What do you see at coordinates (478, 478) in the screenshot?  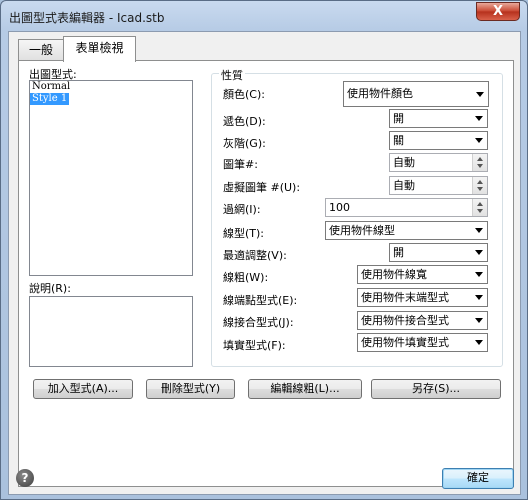 I see `ok-button: 確定` at bounding box center [478, 478].